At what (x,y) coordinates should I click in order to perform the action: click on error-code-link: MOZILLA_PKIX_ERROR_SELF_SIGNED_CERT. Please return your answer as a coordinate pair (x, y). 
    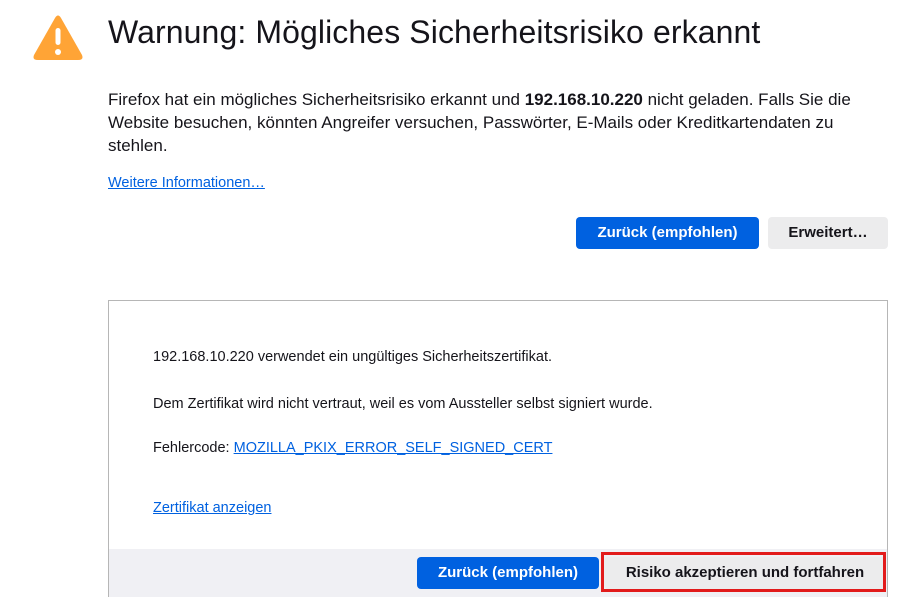
    Looking at the image, I should click on (393, 448).